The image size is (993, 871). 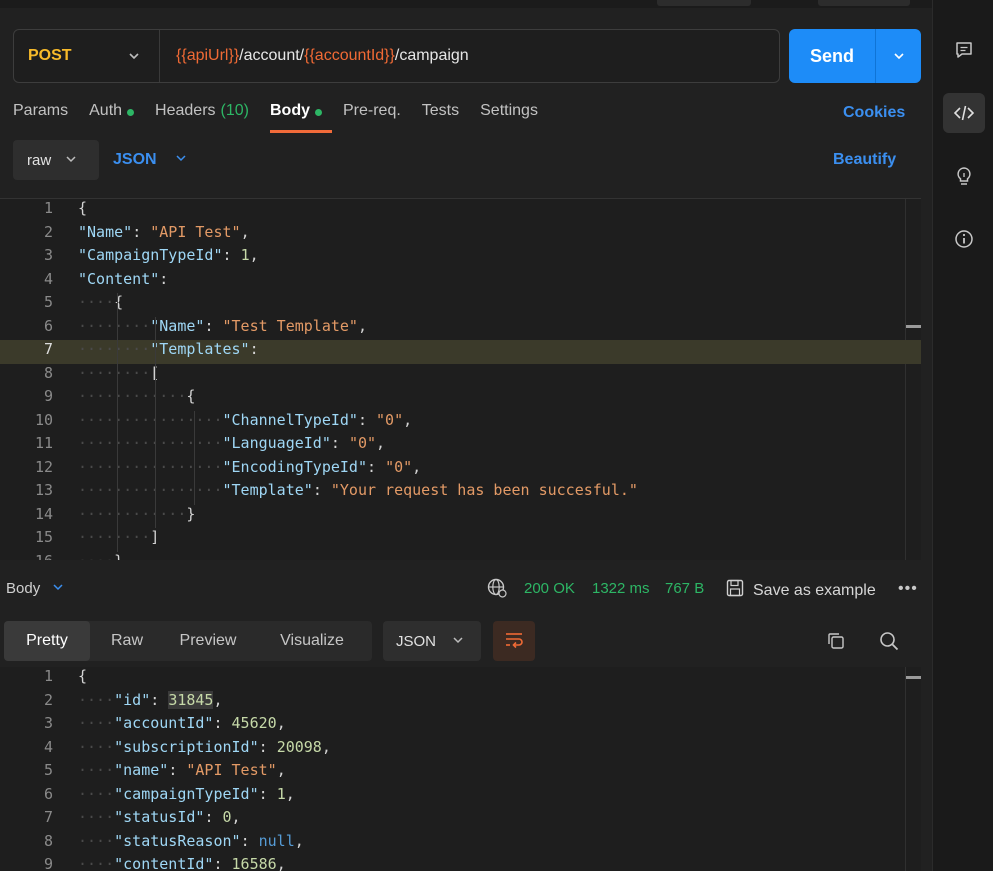 I want to click on code-line: 9 ············{, so click(x=460, y=399).